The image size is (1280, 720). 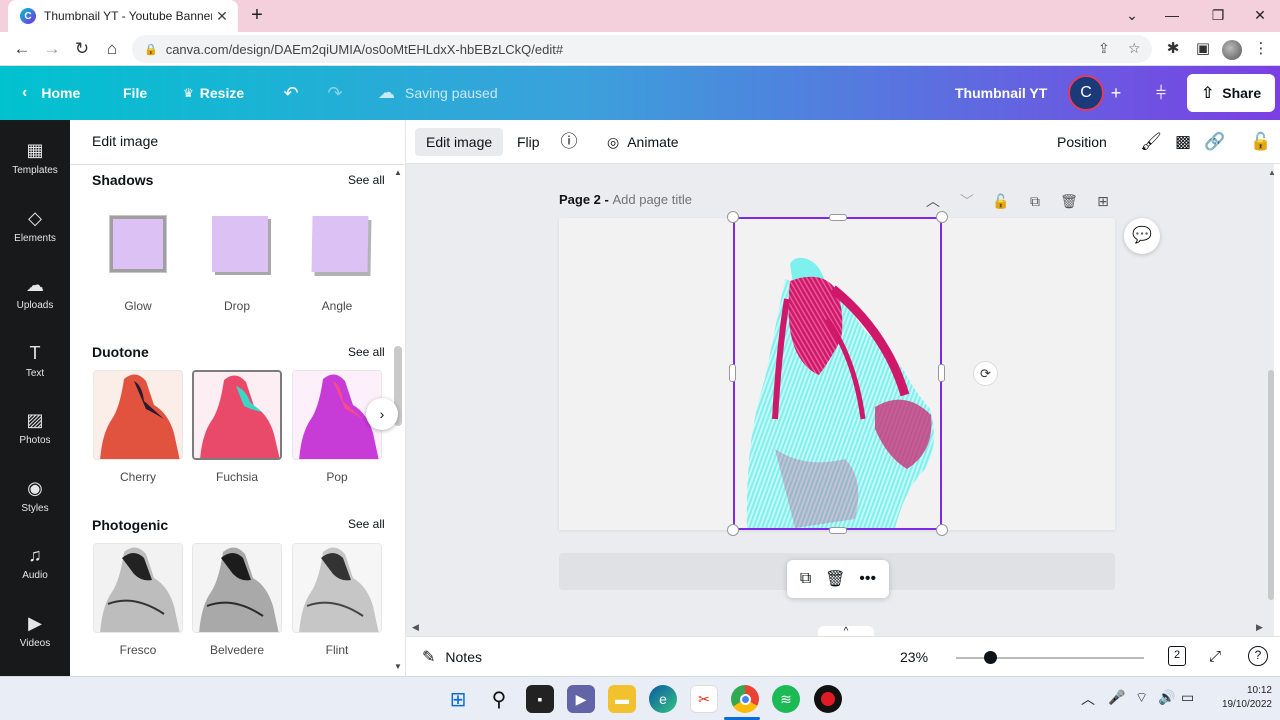 What do you see at coordinates (733, 530) in the screenshot?
I see `resize-handle-bl` at bounding box center [733, 530].